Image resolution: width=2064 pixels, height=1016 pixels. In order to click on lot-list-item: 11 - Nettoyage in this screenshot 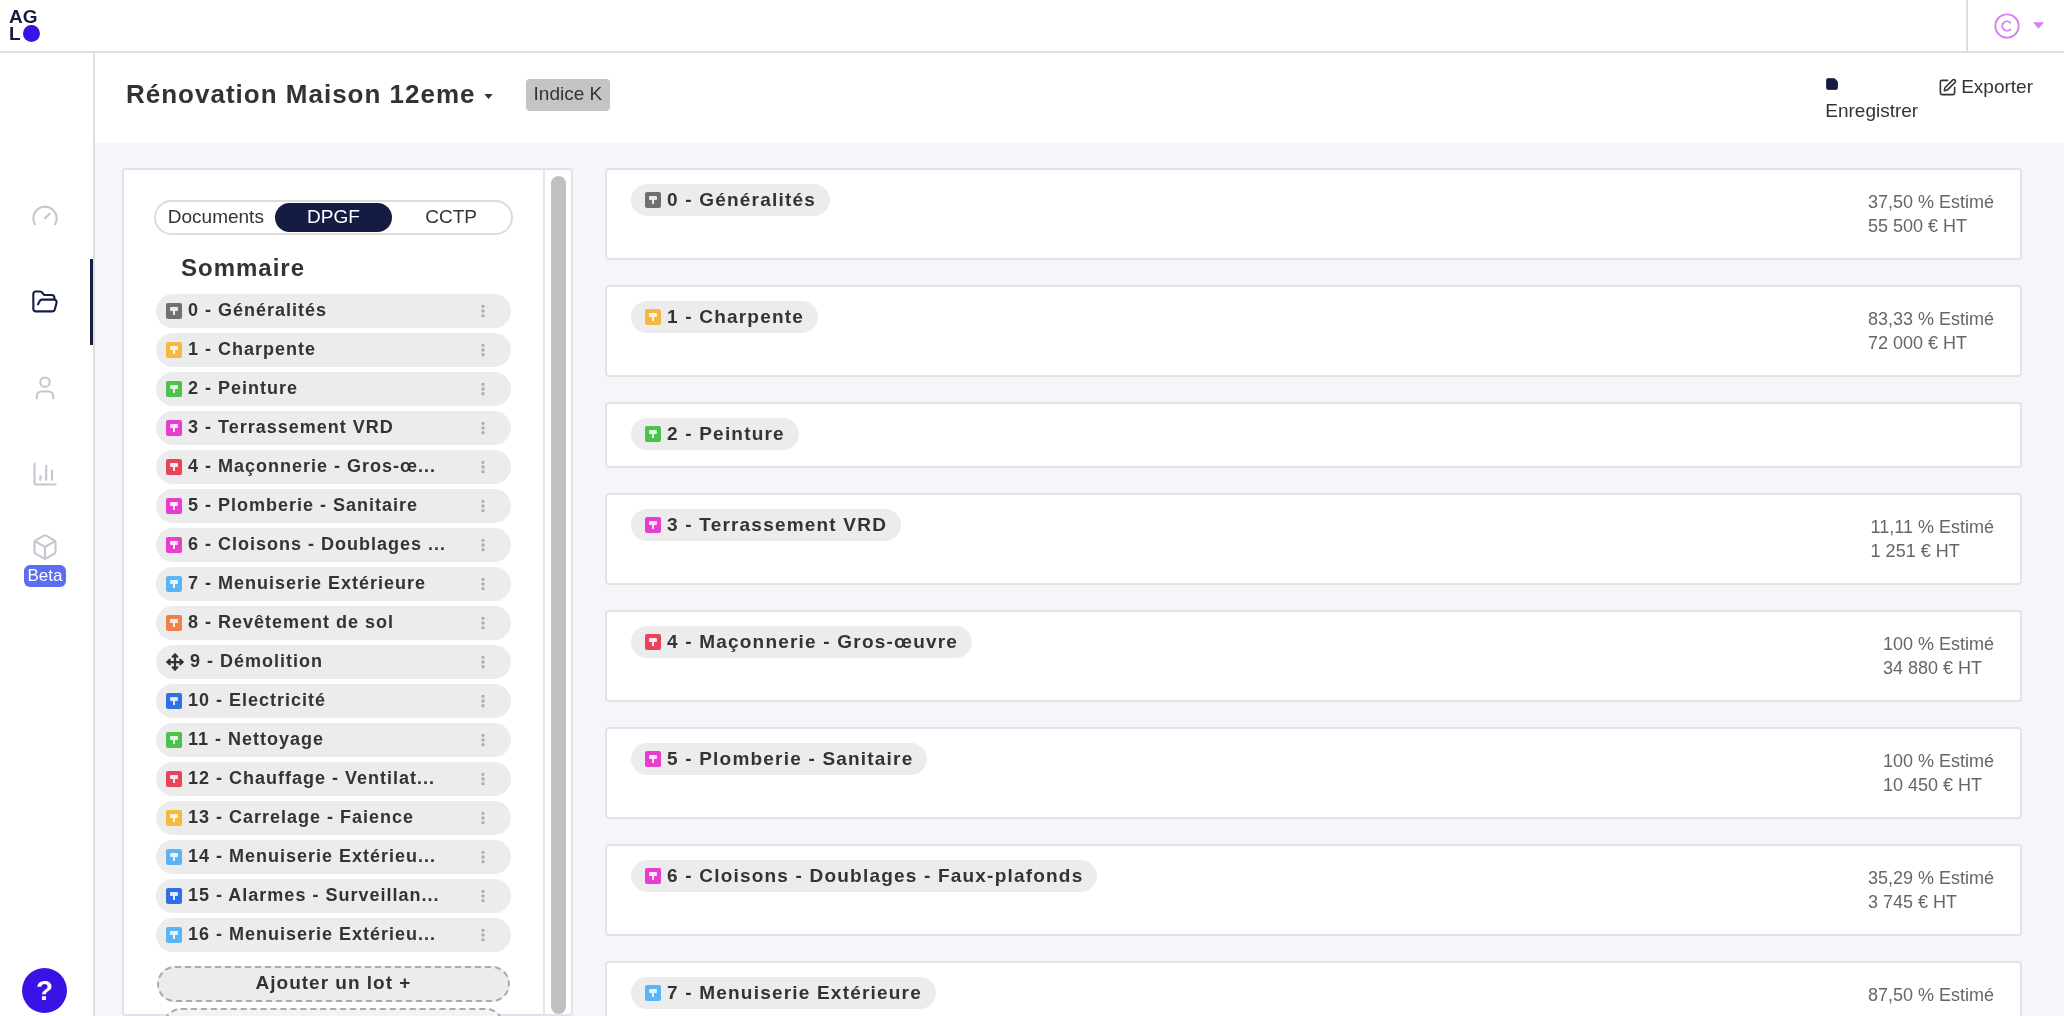, I will do `click(333, 739)`.